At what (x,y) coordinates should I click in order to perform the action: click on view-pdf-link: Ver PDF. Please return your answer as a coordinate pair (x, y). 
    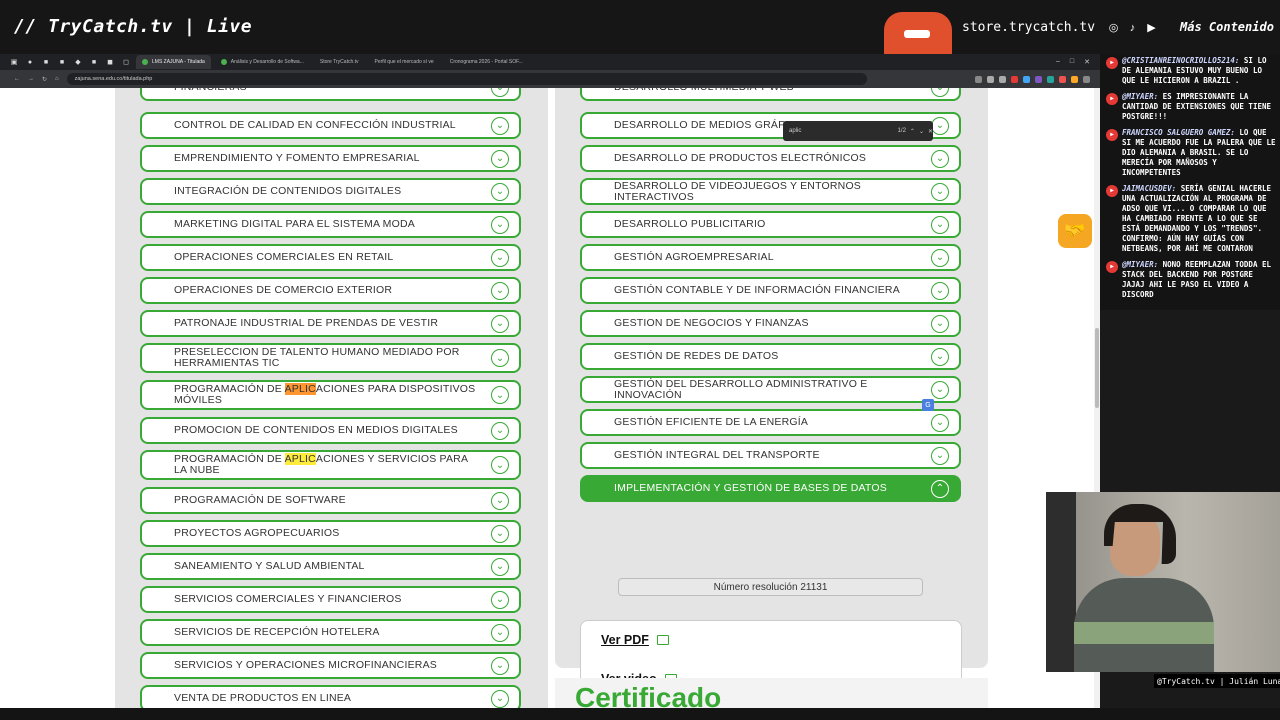
    Looking at the image, I should click on (635, 640).